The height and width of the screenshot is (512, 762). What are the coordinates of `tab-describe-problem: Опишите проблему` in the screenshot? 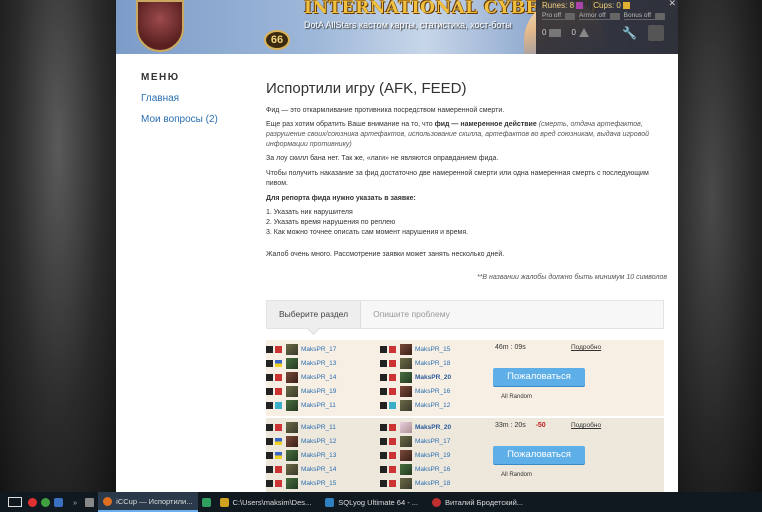 It's located at (411, 314).